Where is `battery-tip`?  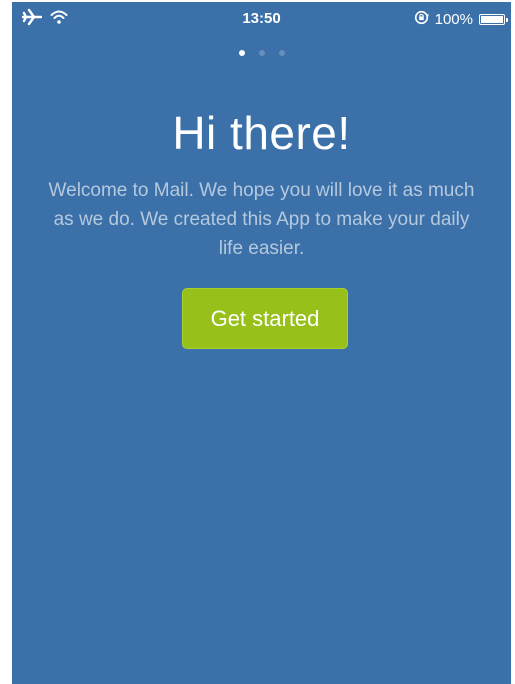 battery-tip is located at coordinates (507, 19).